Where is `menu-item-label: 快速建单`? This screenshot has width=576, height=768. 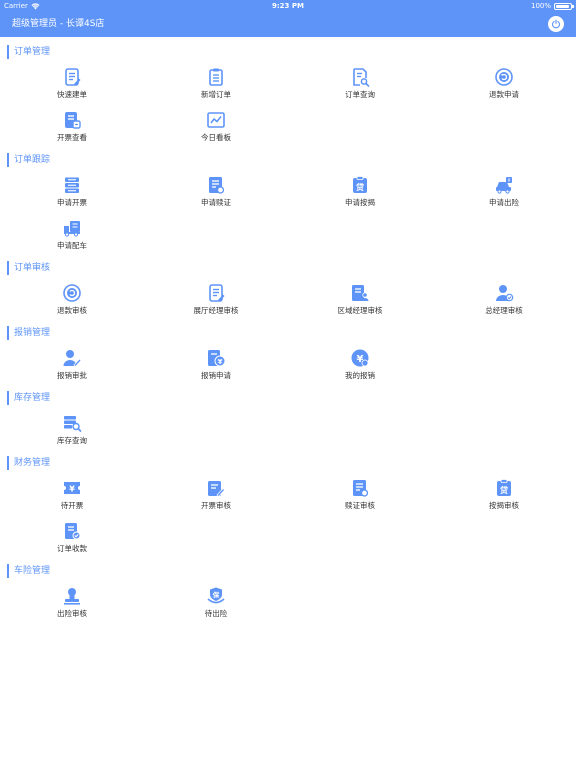
menu-item-label: 快速建单 is located at coordinates (72, 94).